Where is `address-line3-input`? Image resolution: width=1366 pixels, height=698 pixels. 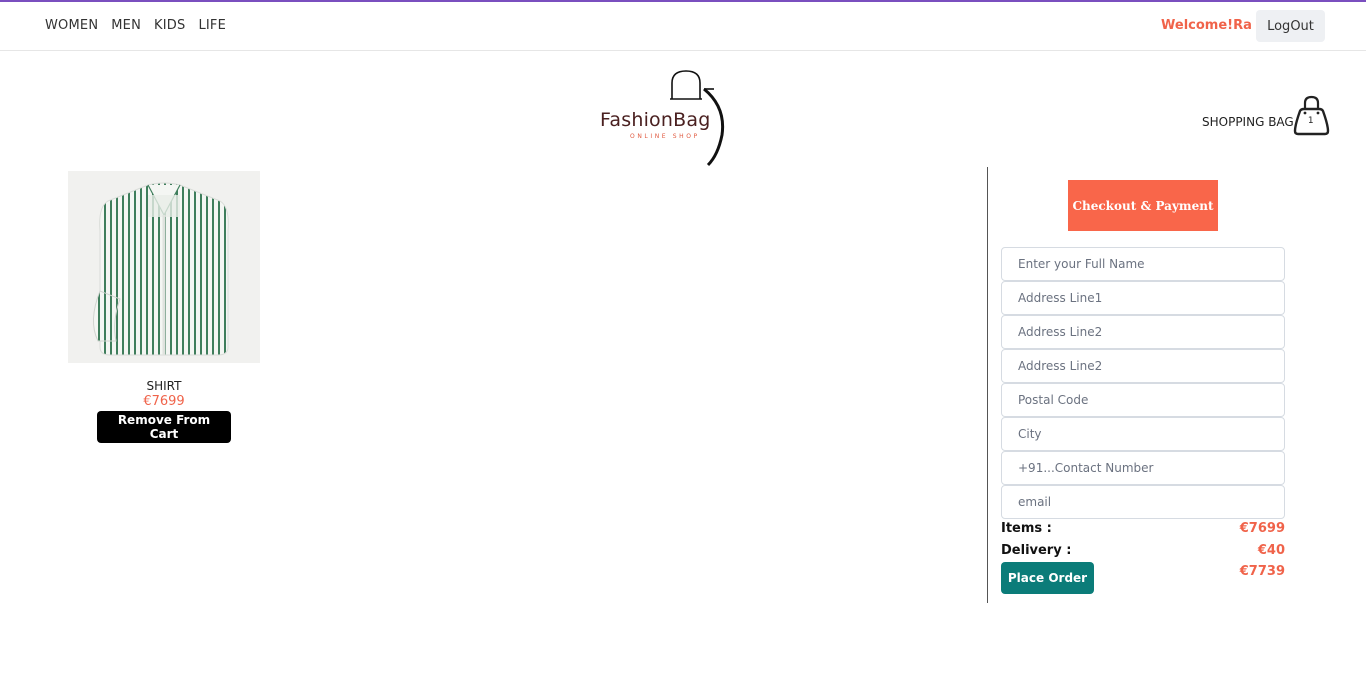
address-line3-input is located at coordinates (1143, 366).